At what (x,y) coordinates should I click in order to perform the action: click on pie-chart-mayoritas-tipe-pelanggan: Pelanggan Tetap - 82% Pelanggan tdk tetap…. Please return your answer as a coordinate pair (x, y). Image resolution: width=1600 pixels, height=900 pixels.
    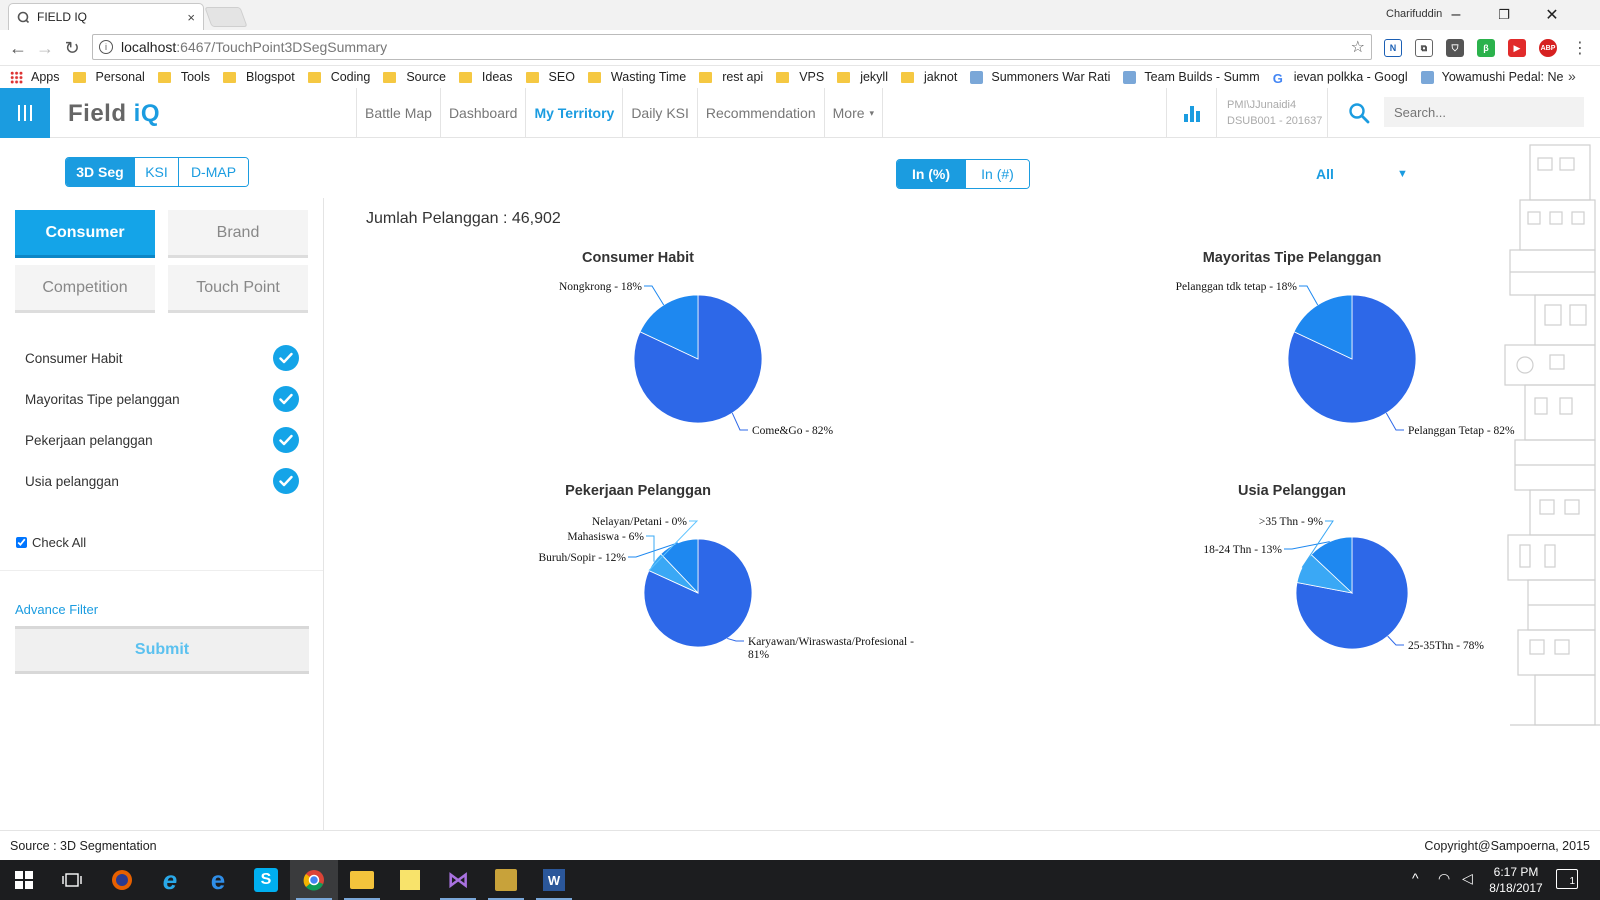
    Looking at the image, I should click on (1345, 359).